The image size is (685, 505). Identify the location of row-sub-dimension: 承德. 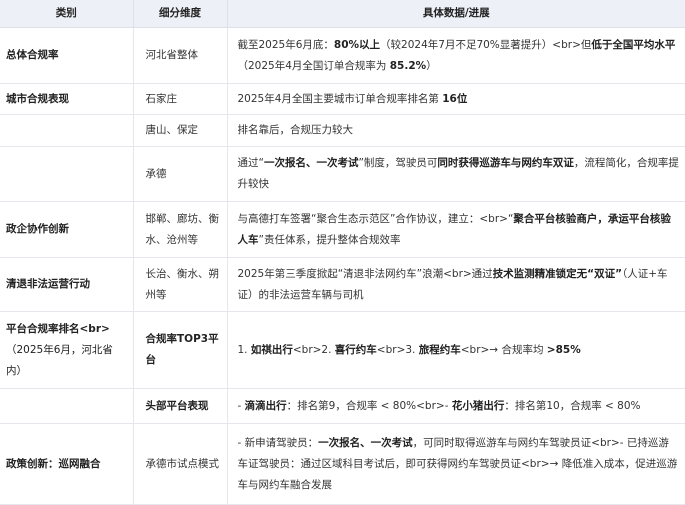
(180, 174).